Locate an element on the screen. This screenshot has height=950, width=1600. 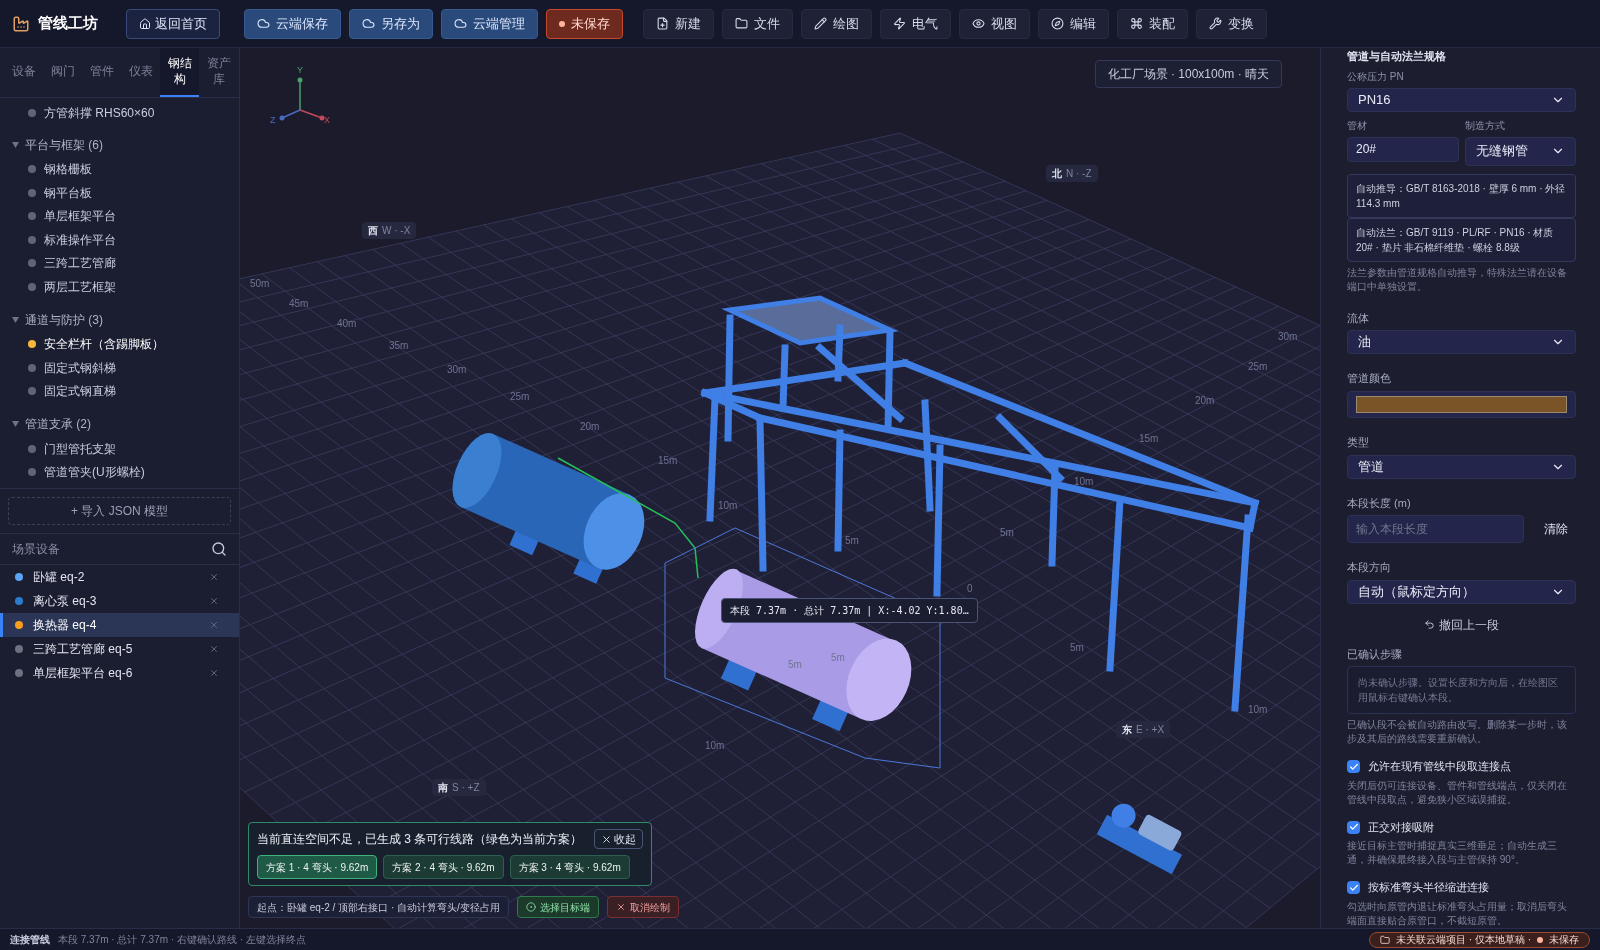
clear-button: 清除 is located at coordinates (1556, 529).